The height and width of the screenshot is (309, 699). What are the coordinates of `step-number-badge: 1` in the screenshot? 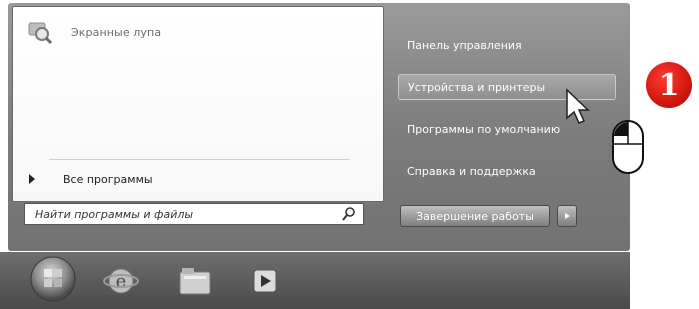 It's located at (669, 85).